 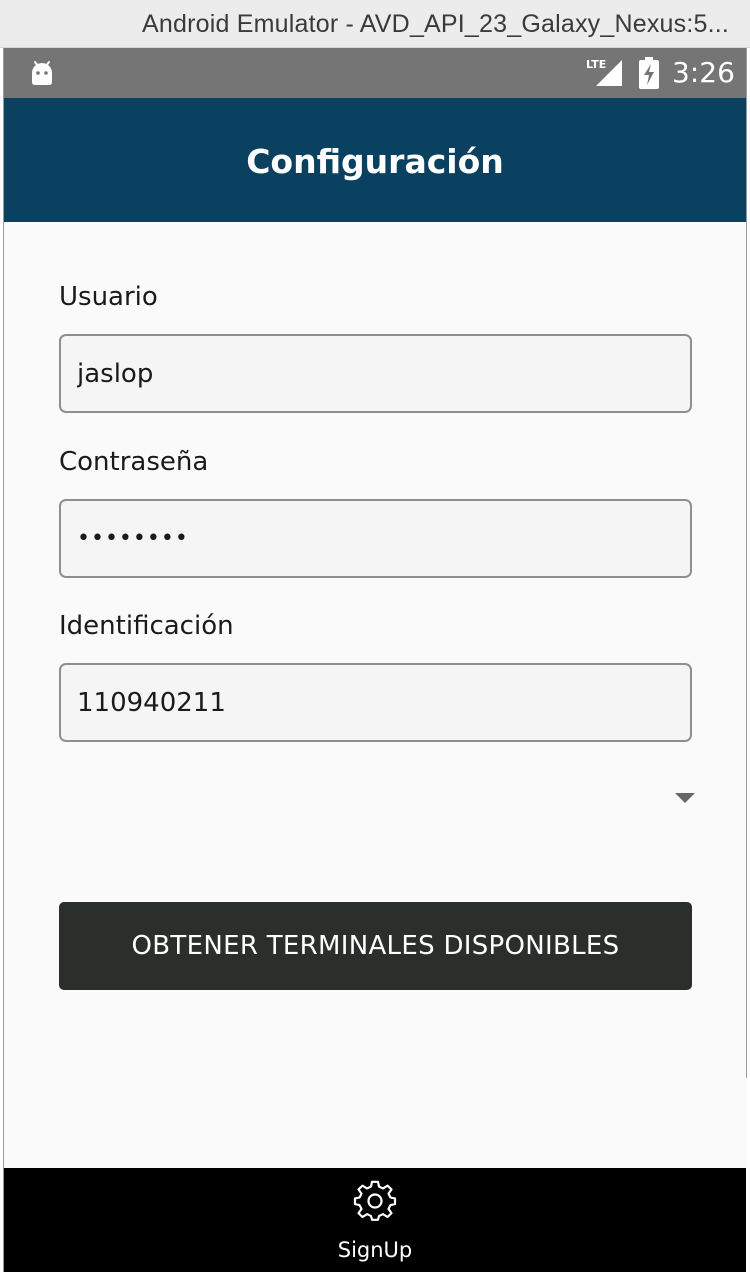 I want to click on status-clock: 3:26, so click(x=703, y=72).